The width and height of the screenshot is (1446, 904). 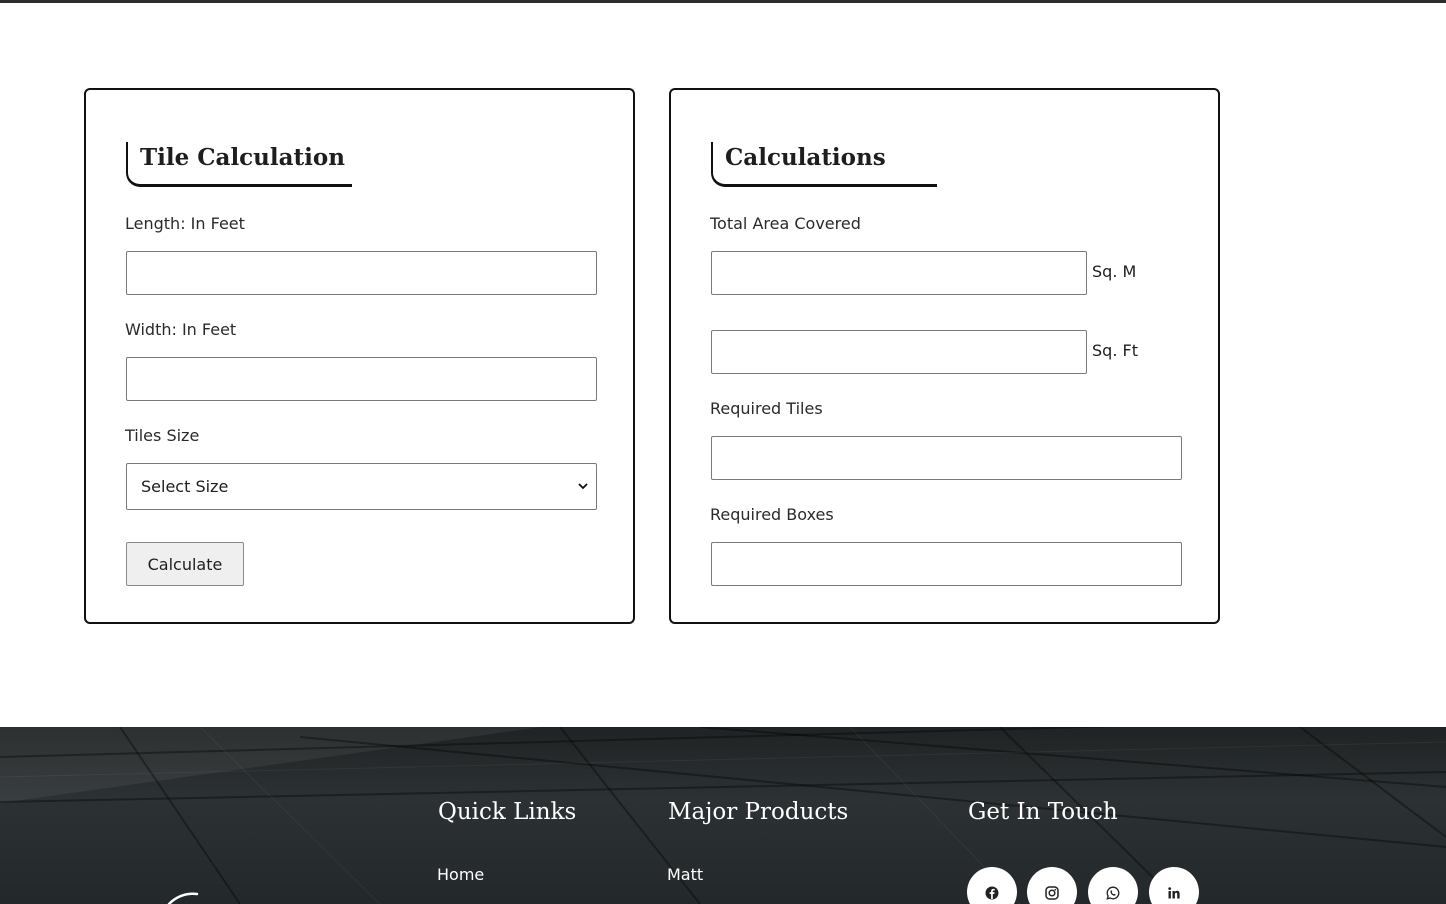 What do you see at coordinates (361, 379) in the screenshot?
I see `width-input` at bounding box center [361, 379].